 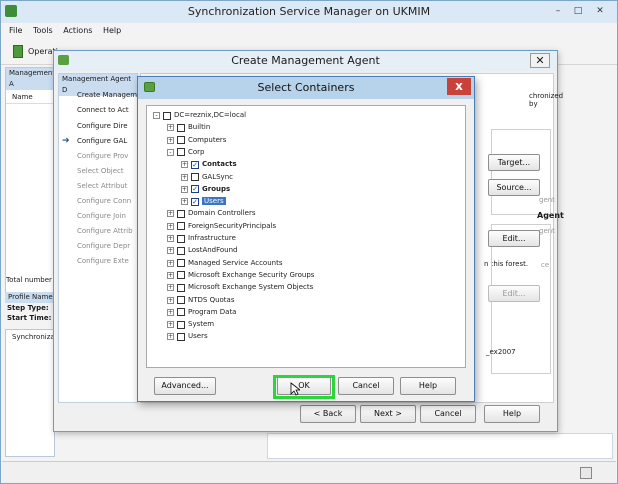 I want to click on cma-close-button: ✕, so click(x=540, y=60).